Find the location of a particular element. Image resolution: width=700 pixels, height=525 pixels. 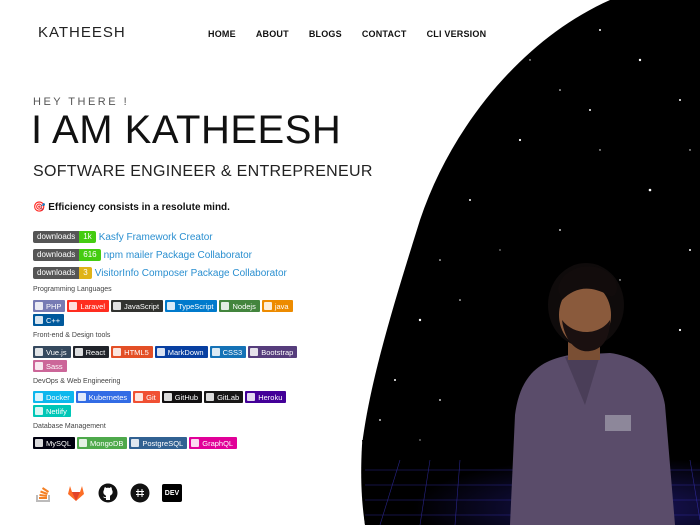

skill-chip: Sass is located at coordinates (50, 366).